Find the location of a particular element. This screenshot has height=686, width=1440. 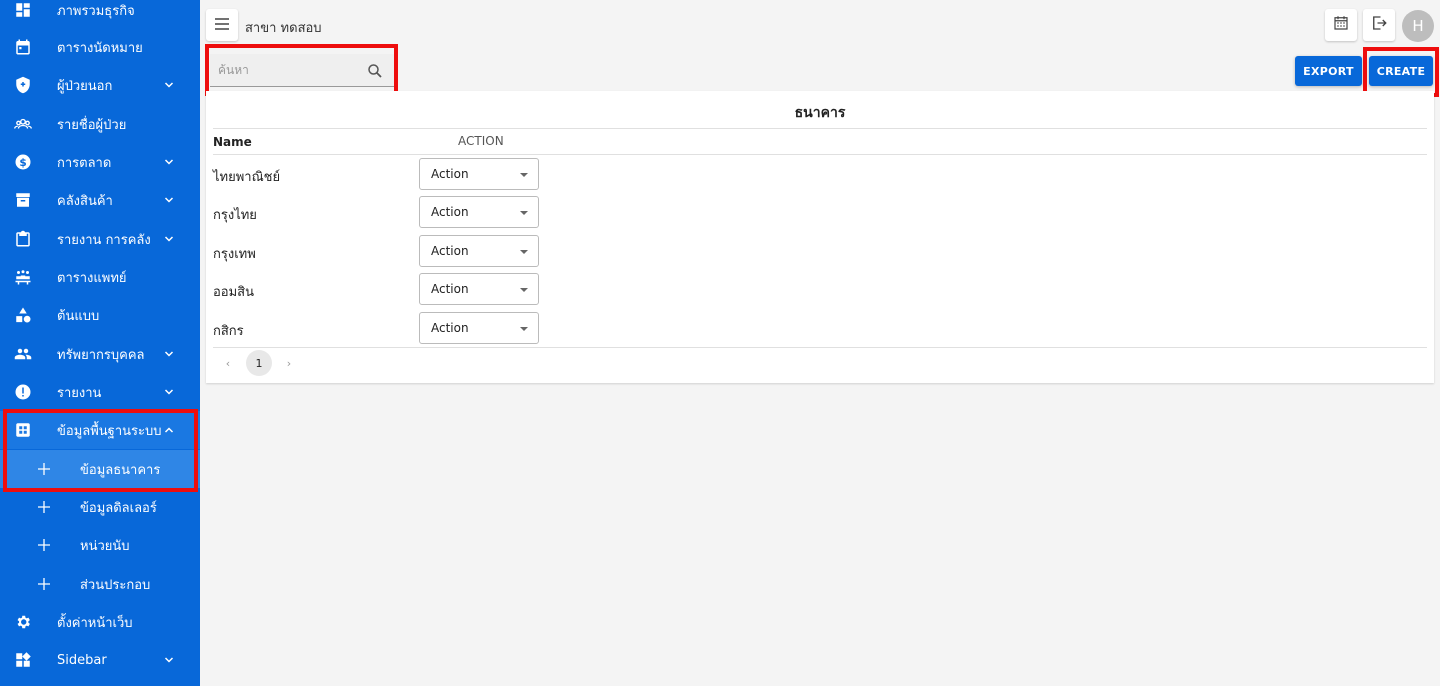

chevron-up-icon is located at coordinates (169, 430).